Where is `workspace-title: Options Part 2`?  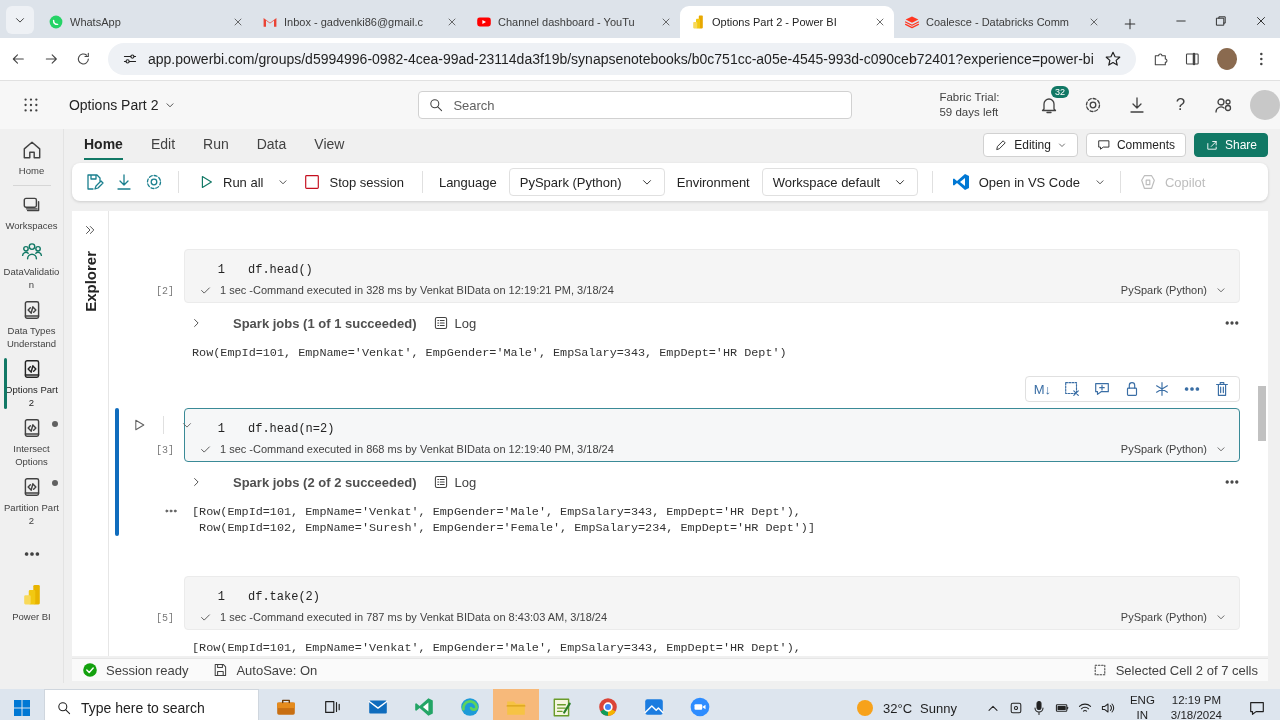
workspace-title: Options Part 2 is located at coordinates (243, 105).